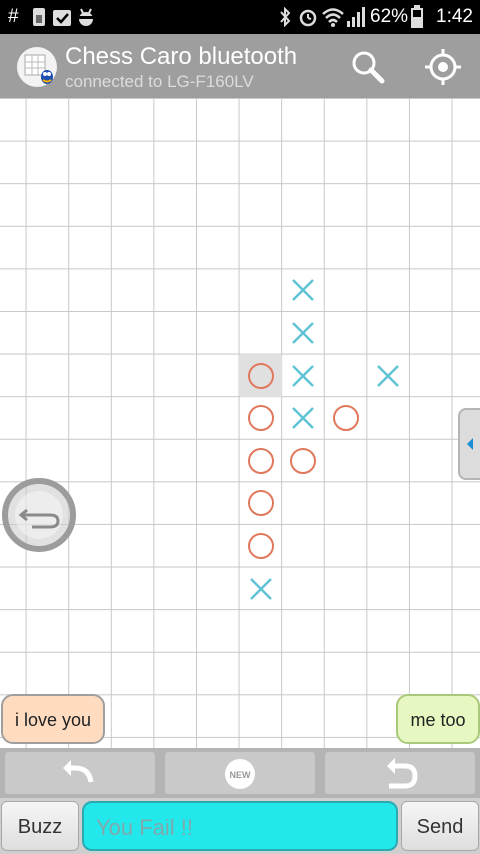 The width and height of the screenshot is (480, 854). Describe the element at coordinates (454, 16) in the screenshot. I see `clock-time: 1:42` at that location.